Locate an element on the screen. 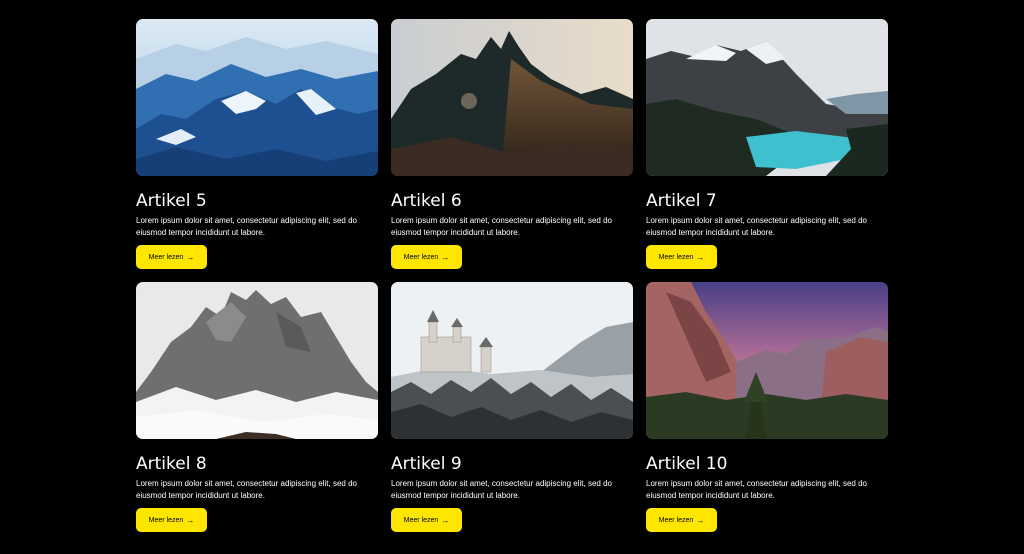 This screenshot has width=1024, height=554. dark-jagged-peaks-sunset-image is located at coordinates (512, 97).